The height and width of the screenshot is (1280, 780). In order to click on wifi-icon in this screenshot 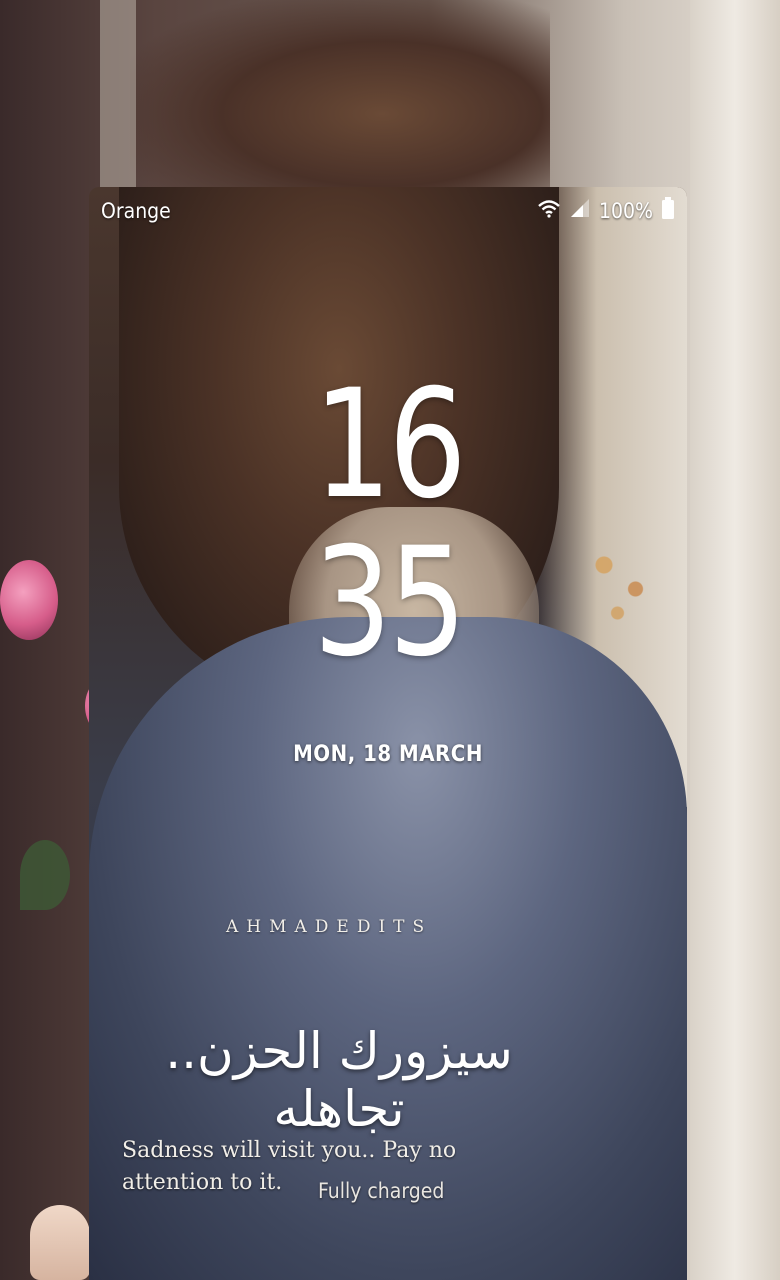, I will do `click(549, 210)`.